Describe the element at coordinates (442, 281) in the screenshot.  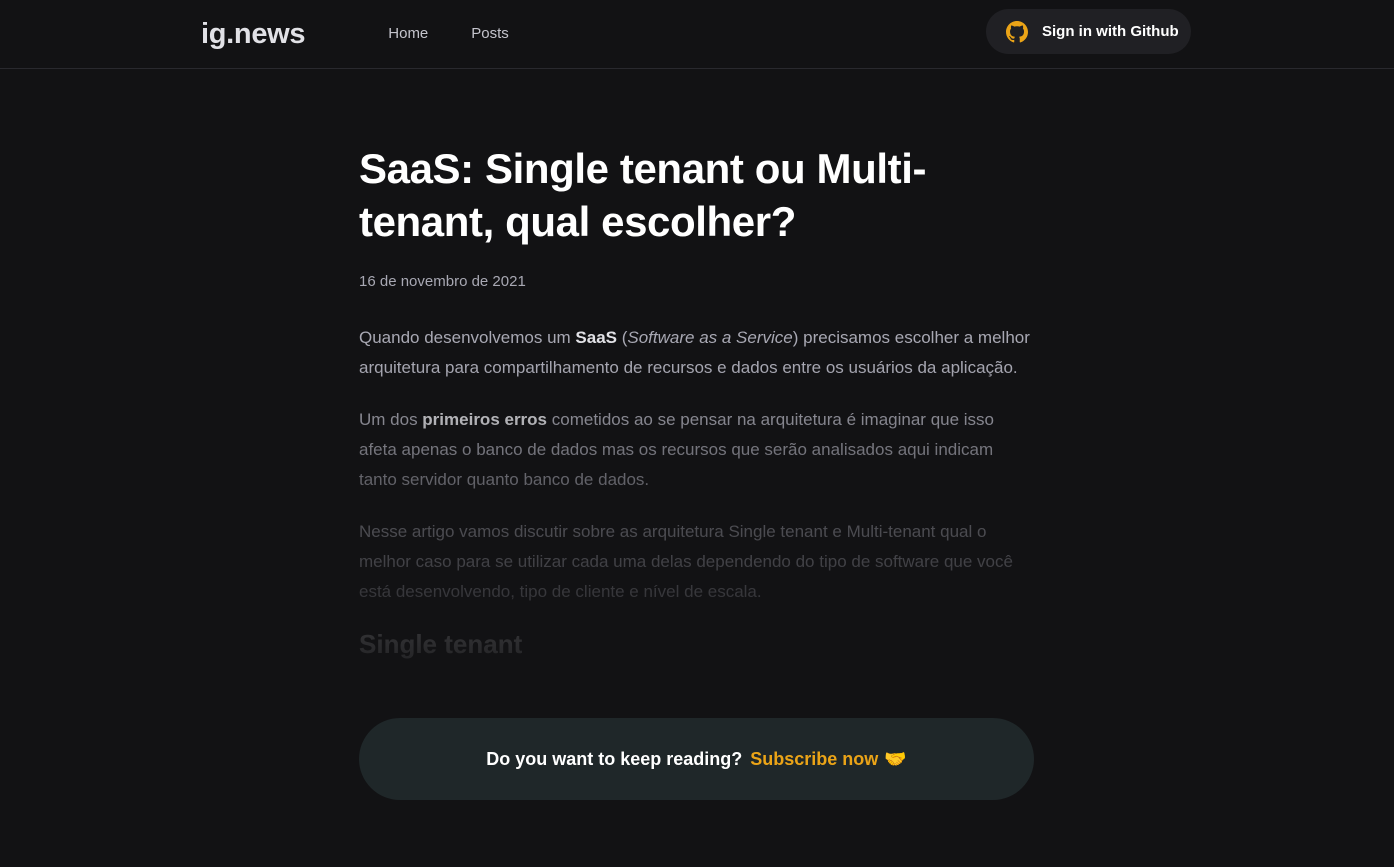
I see `article-date: 16 de novembro de 2021` at that location.